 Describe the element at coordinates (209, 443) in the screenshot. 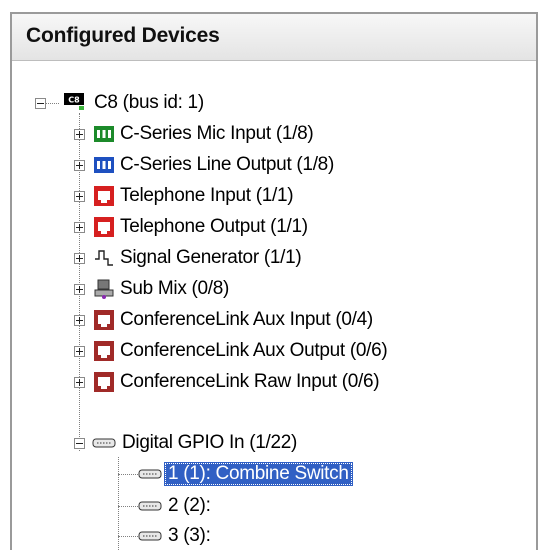

I see `tree-node-digital-gpio-in: Digital GPIO In (1/22)` at that location.